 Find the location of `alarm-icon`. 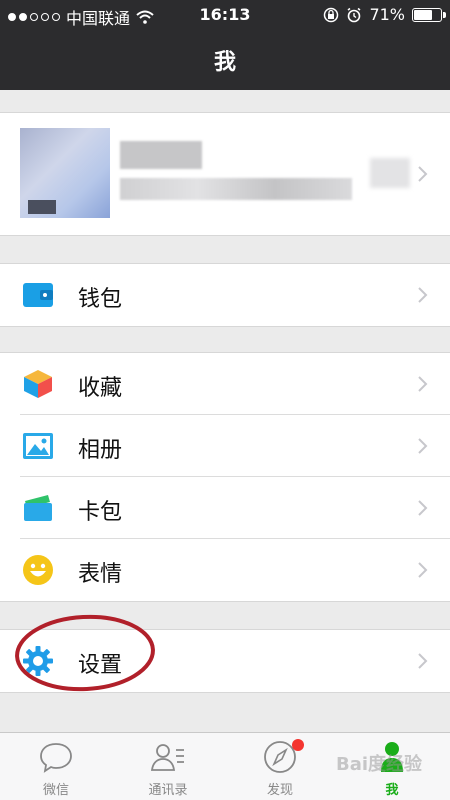

alarm-icon is located at coordinates (354, 14).